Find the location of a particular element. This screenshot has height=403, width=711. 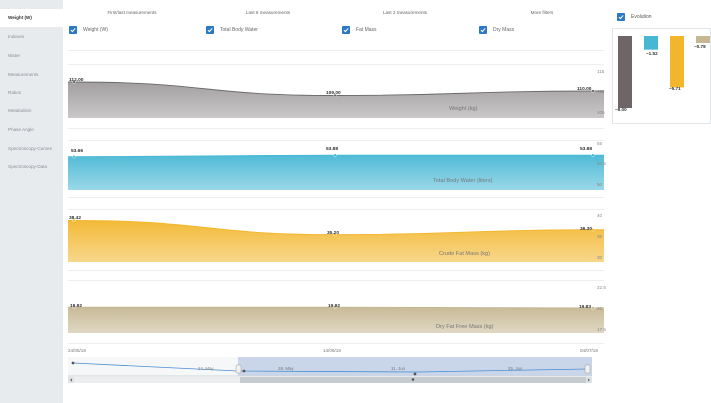

filter-last-6: Last 6 measurements is located at coordinates (268, 12).